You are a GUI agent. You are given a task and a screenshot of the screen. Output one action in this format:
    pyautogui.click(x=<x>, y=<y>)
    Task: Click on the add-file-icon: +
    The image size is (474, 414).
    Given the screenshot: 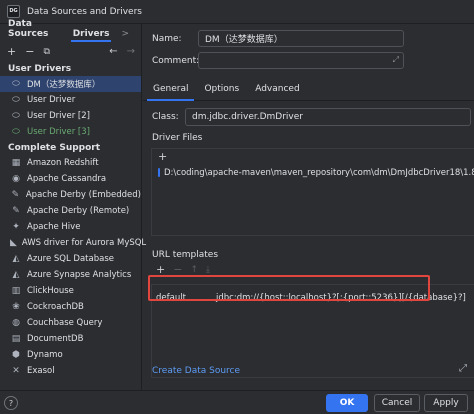 What is the action you would take?
    pyautogui.click(x=162, y=156)
    